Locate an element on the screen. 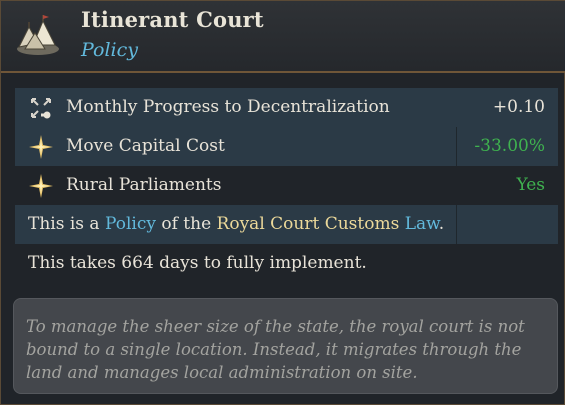 The image size is (565, 405). modifier-value: -33.00% is located at coordinates (509, 146).